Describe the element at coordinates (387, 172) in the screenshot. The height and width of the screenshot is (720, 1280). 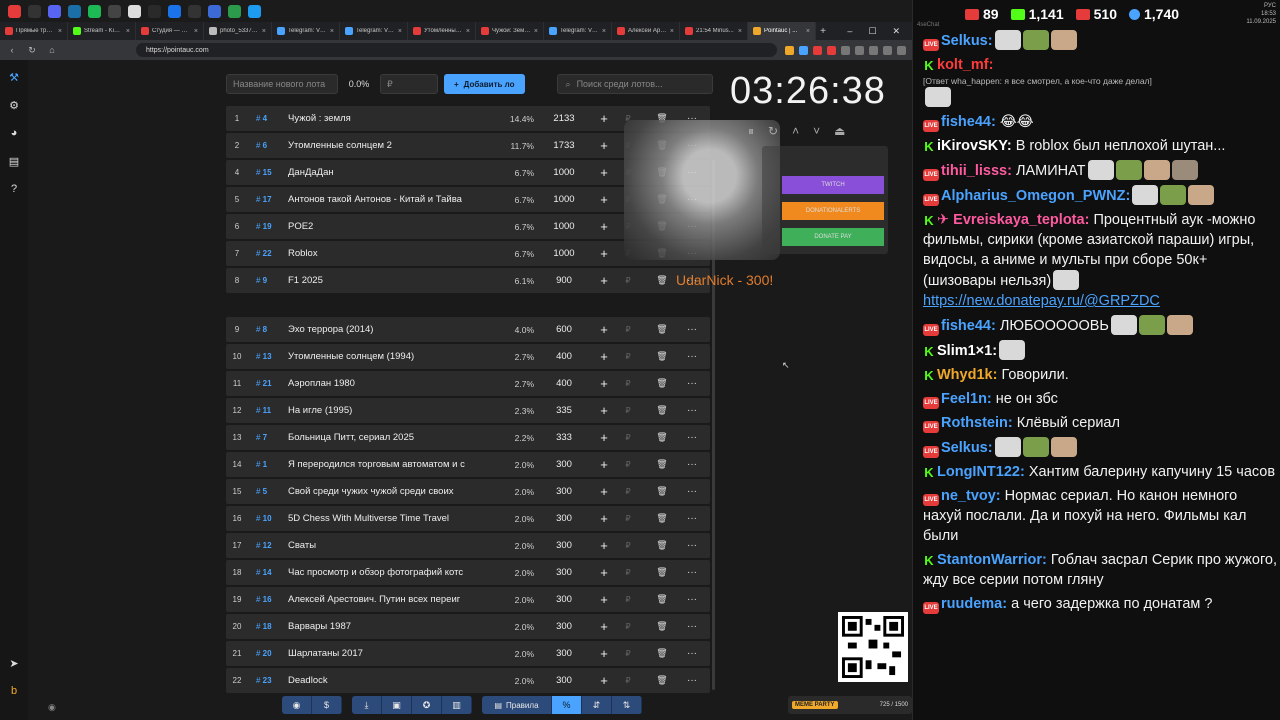
I see `lot-name: ДанДаДан` at that location.